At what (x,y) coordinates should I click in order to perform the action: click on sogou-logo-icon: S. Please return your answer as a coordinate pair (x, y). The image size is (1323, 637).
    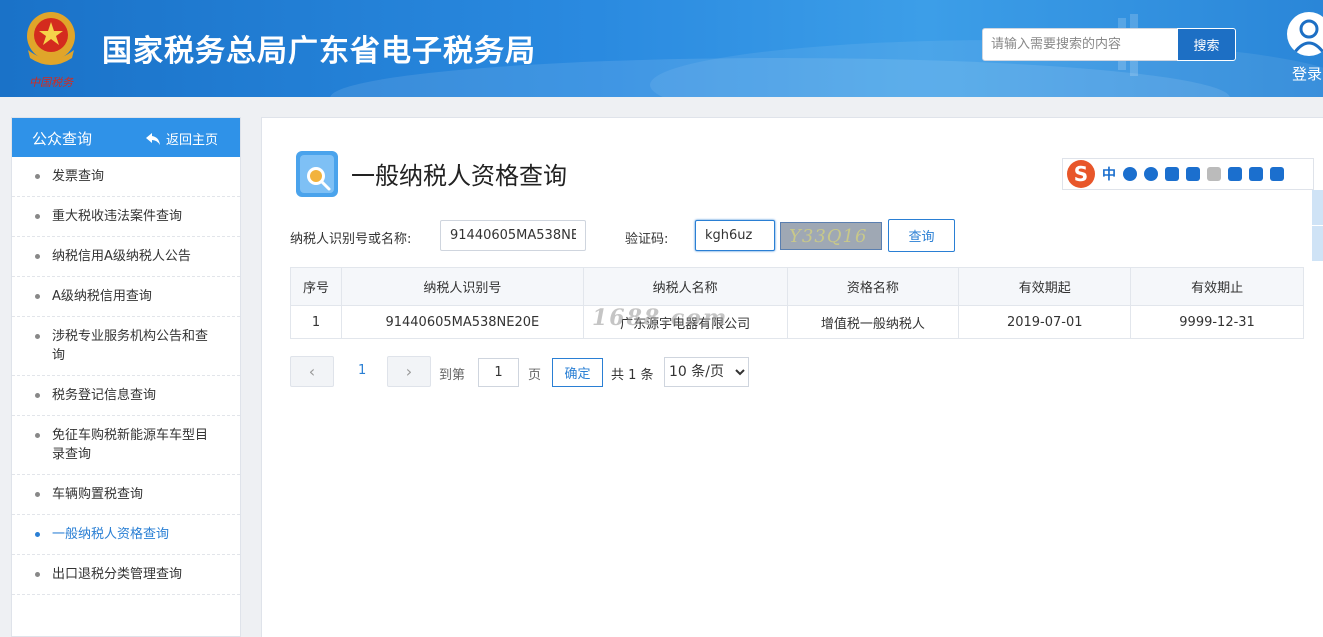
    Looking at the image, I should click on (1081, 174).